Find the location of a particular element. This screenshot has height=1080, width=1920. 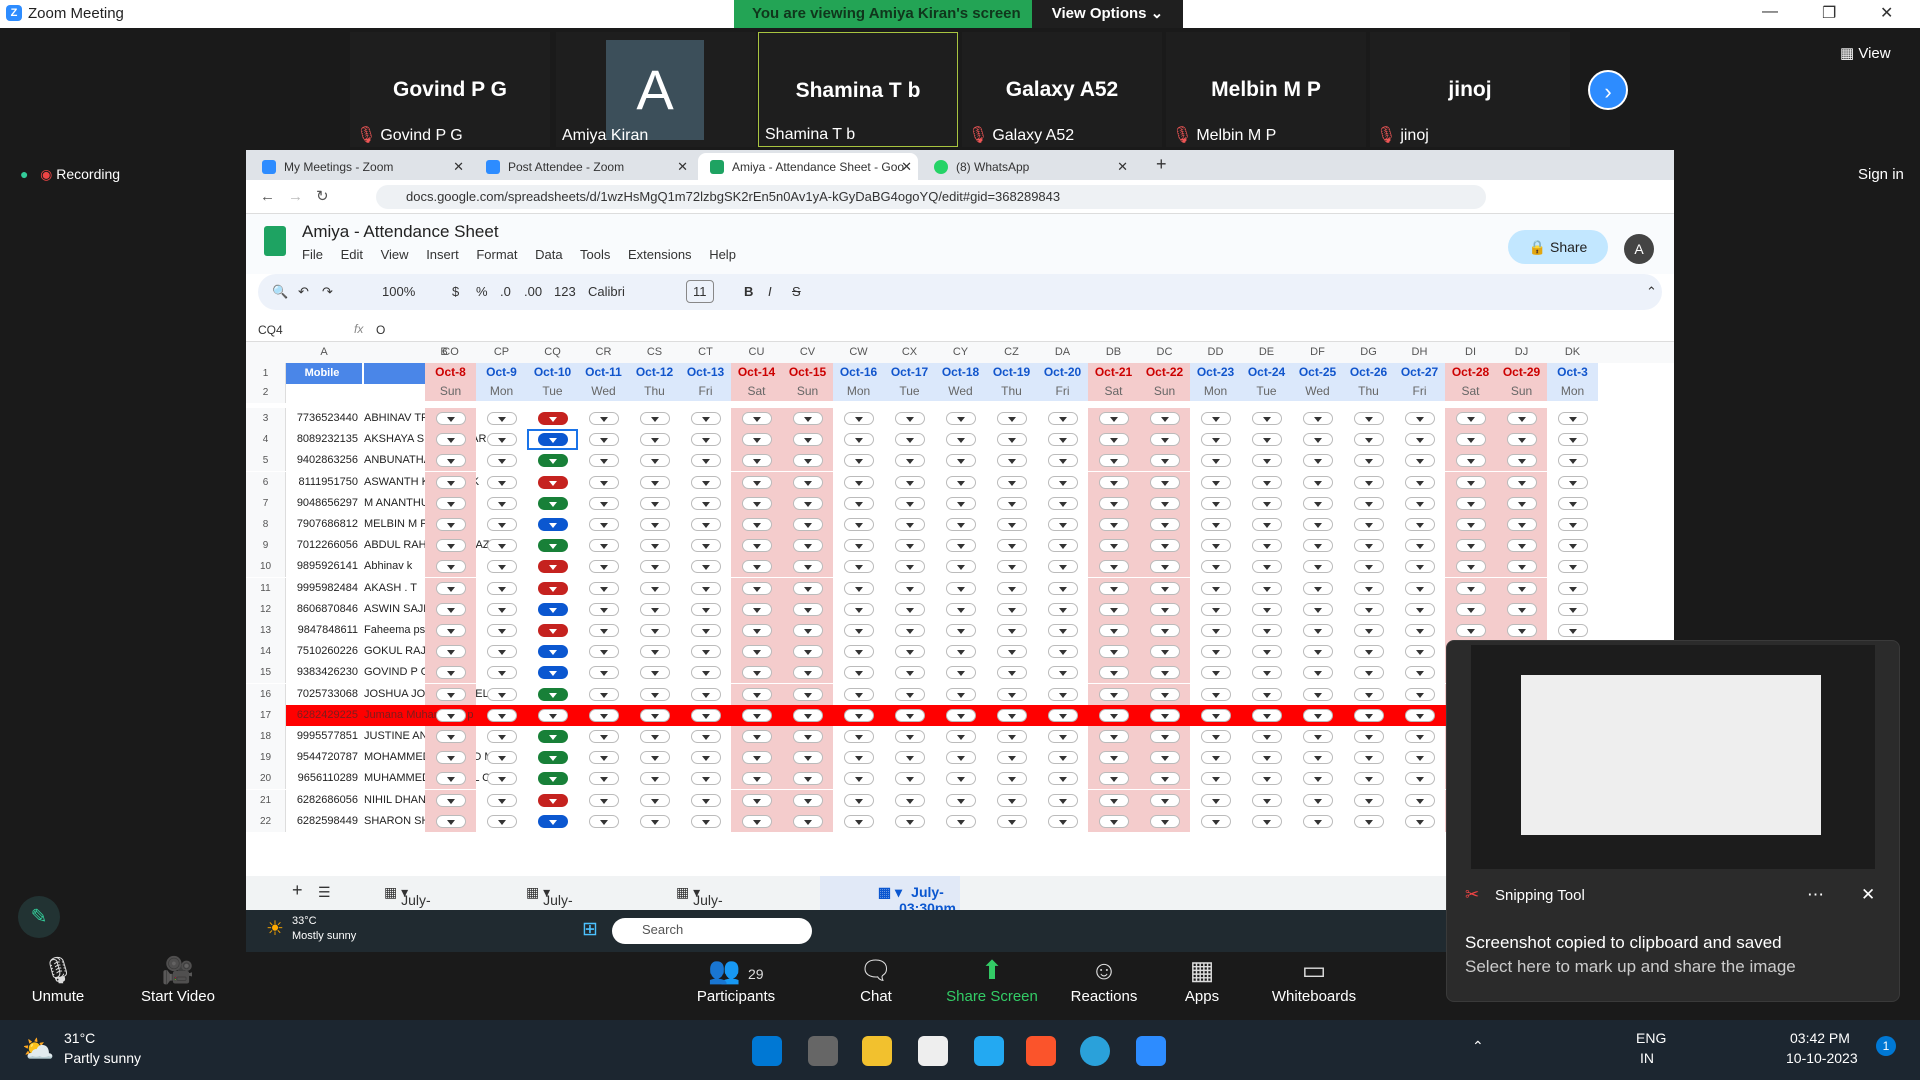

annotate-pen-icon: ✎ is located at coordinates (39, 917).